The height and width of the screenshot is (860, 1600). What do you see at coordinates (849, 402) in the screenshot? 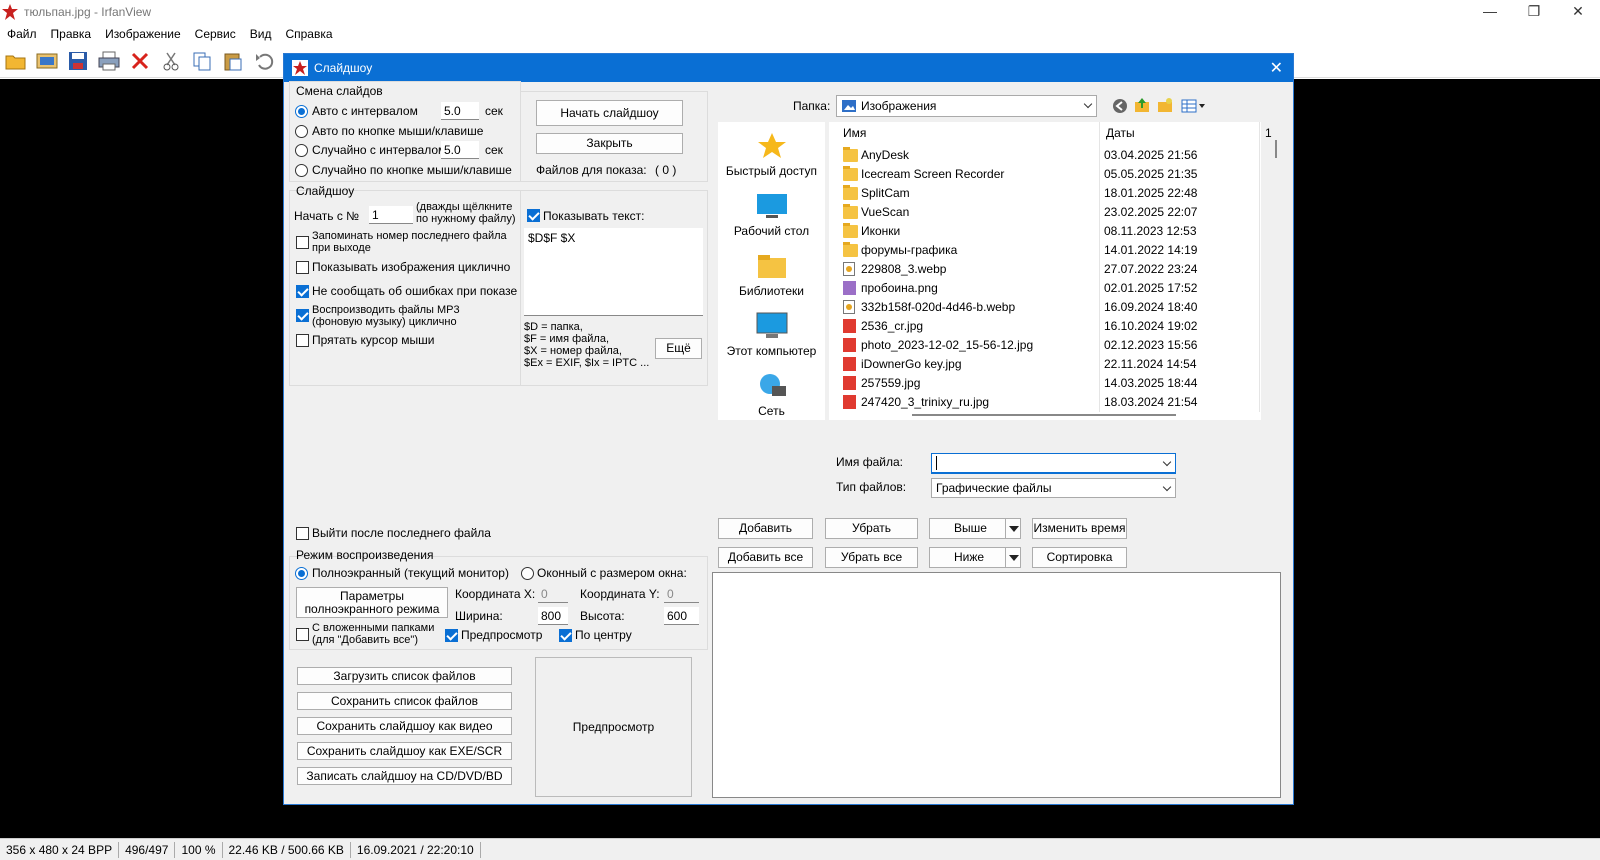
I see `jpg-file-icon` at bounding box center [849, 402].